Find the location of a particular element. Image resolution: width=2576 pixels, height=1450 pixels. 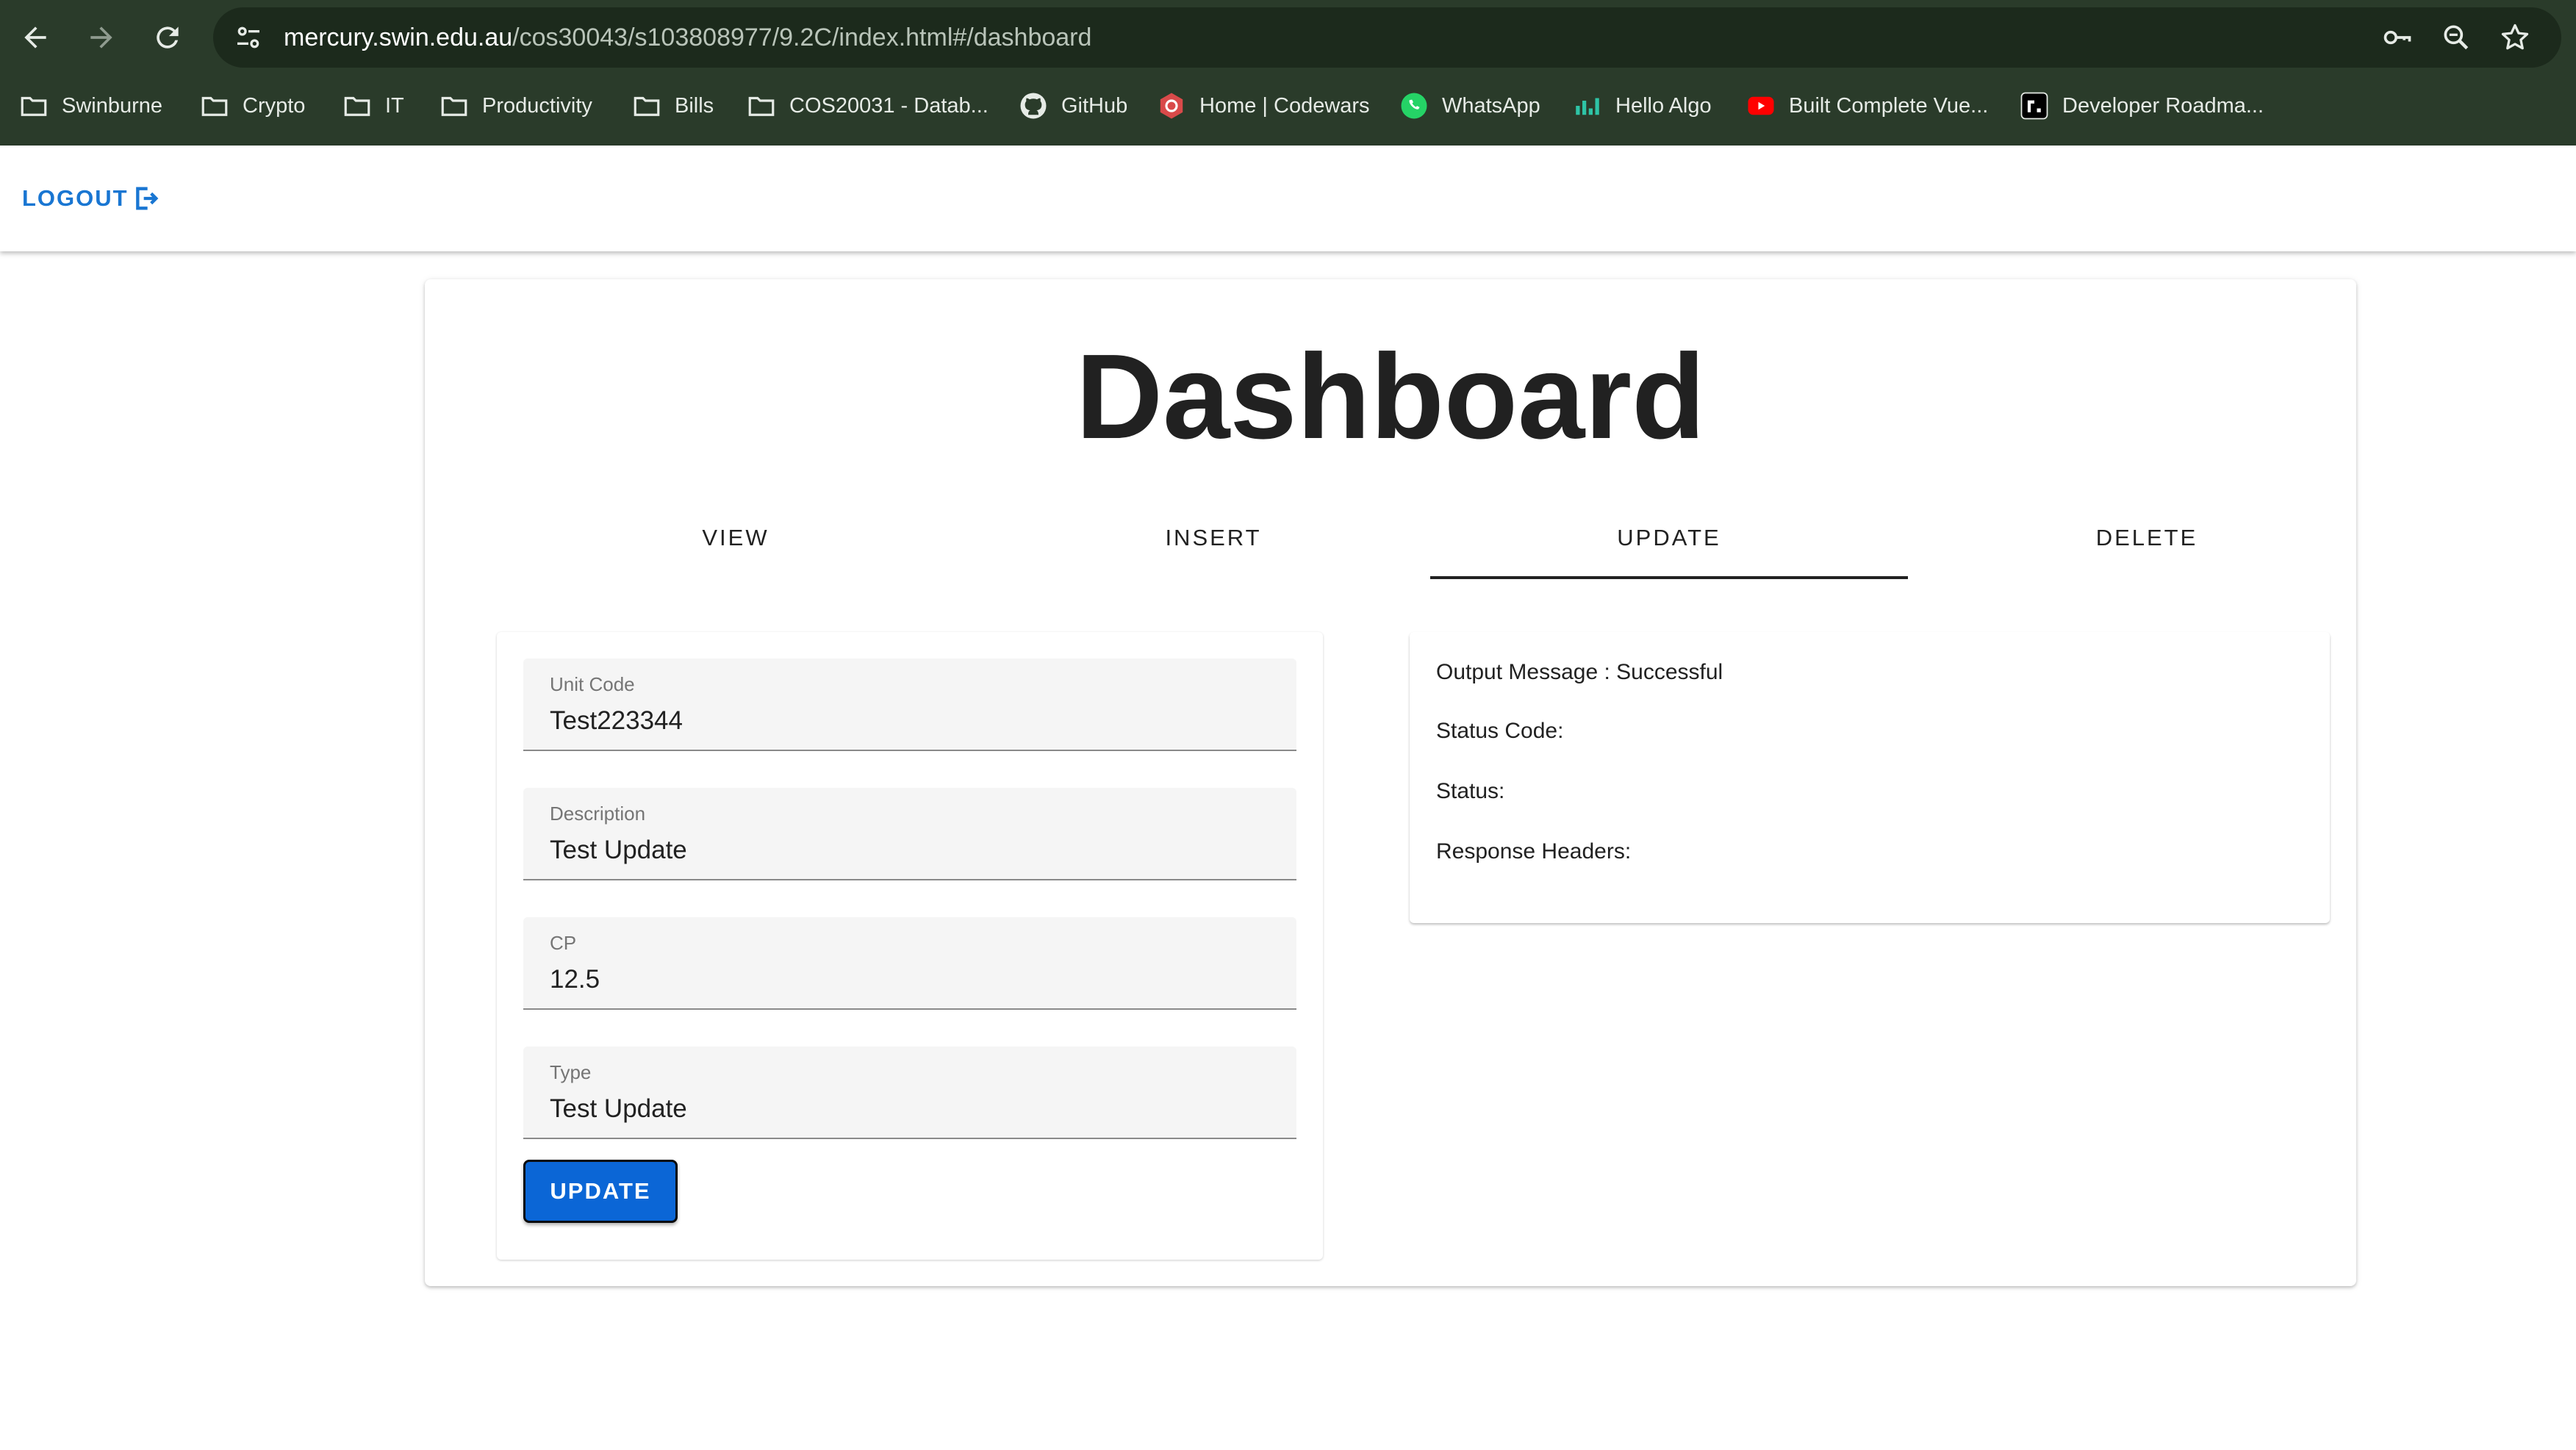

cp-input is located at coordinates (910, 980).